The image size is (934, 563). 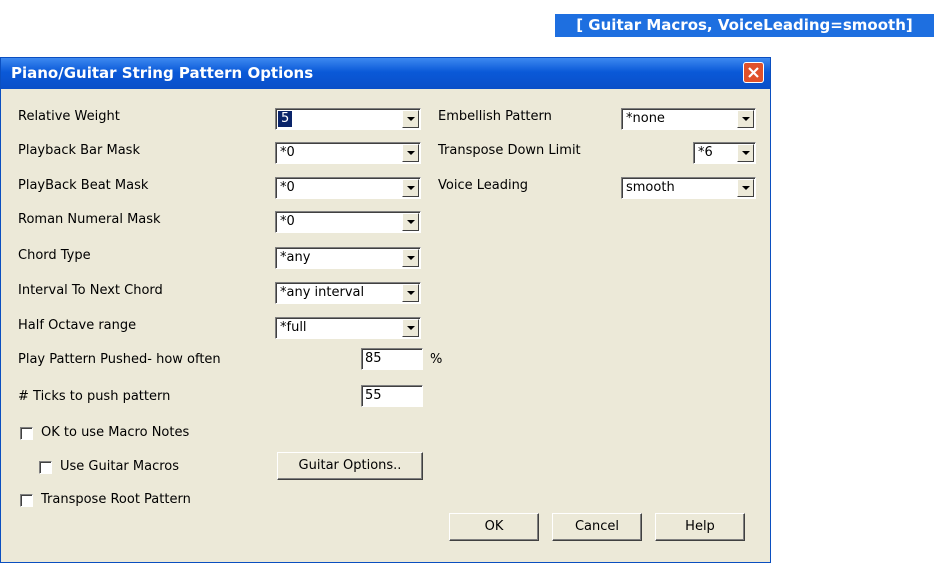 What do you see at coordinates (597, 527) in the screenshot?
I see `cancel-button: Cancel` at bounding box center [597, 527].